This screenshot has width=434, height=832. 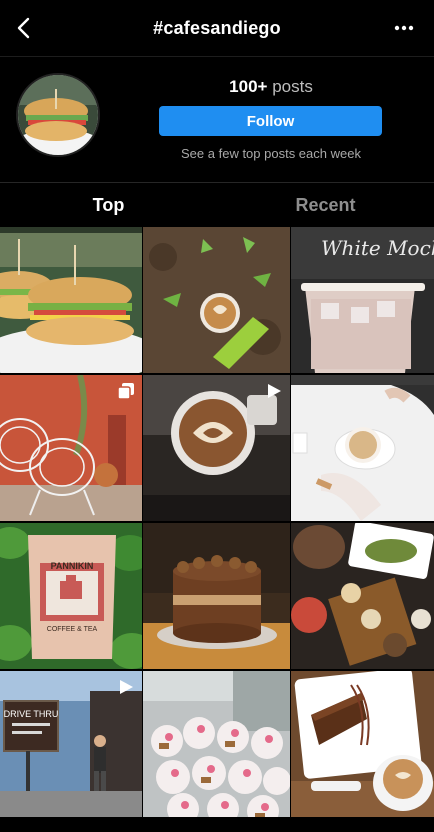 What do you see at coordinates (72, 629) in the screenshot?
I see `coffee-tea-label: COFFEE & TEA` at bounding box center [72, 629].